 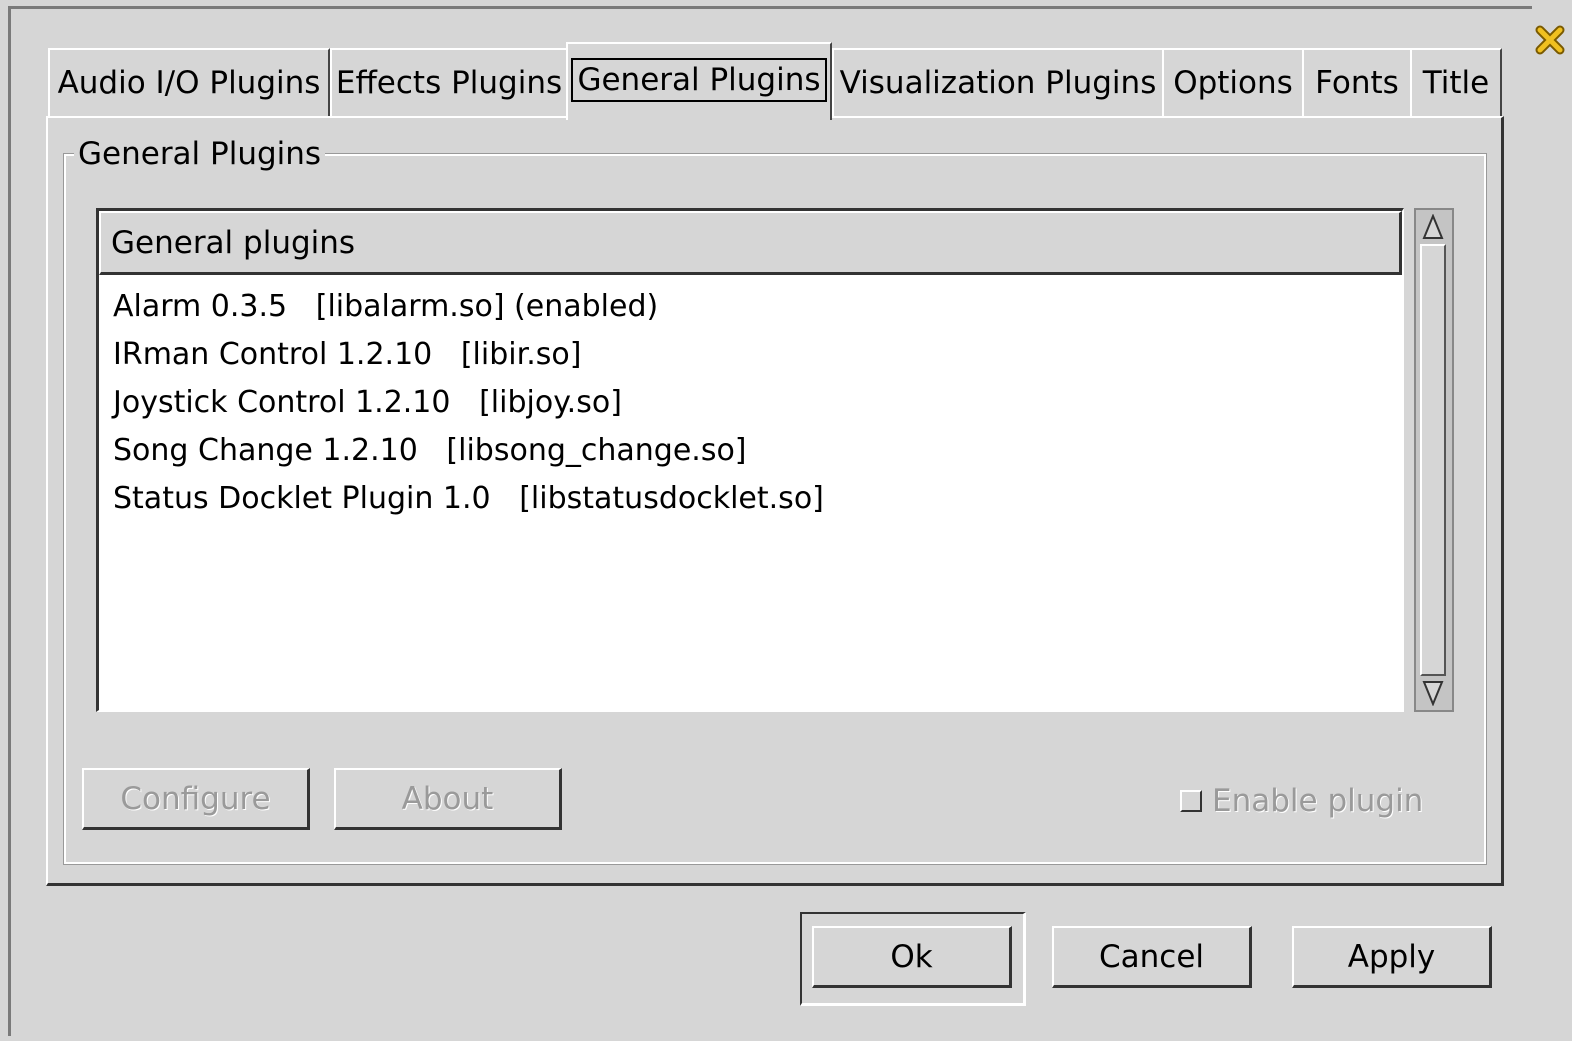 I want to click on apply-label: Apply, so click(x=1391, y=956).